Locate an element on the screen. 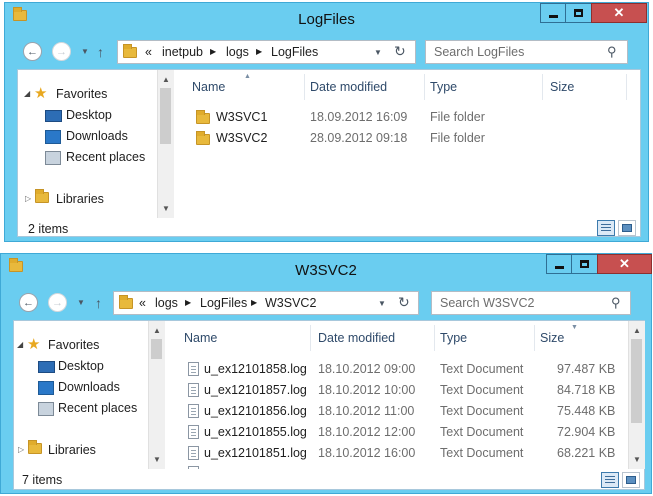 The height and width of the screenshot is (496, 653). table-row-partial is located at coordinates (395, 466).